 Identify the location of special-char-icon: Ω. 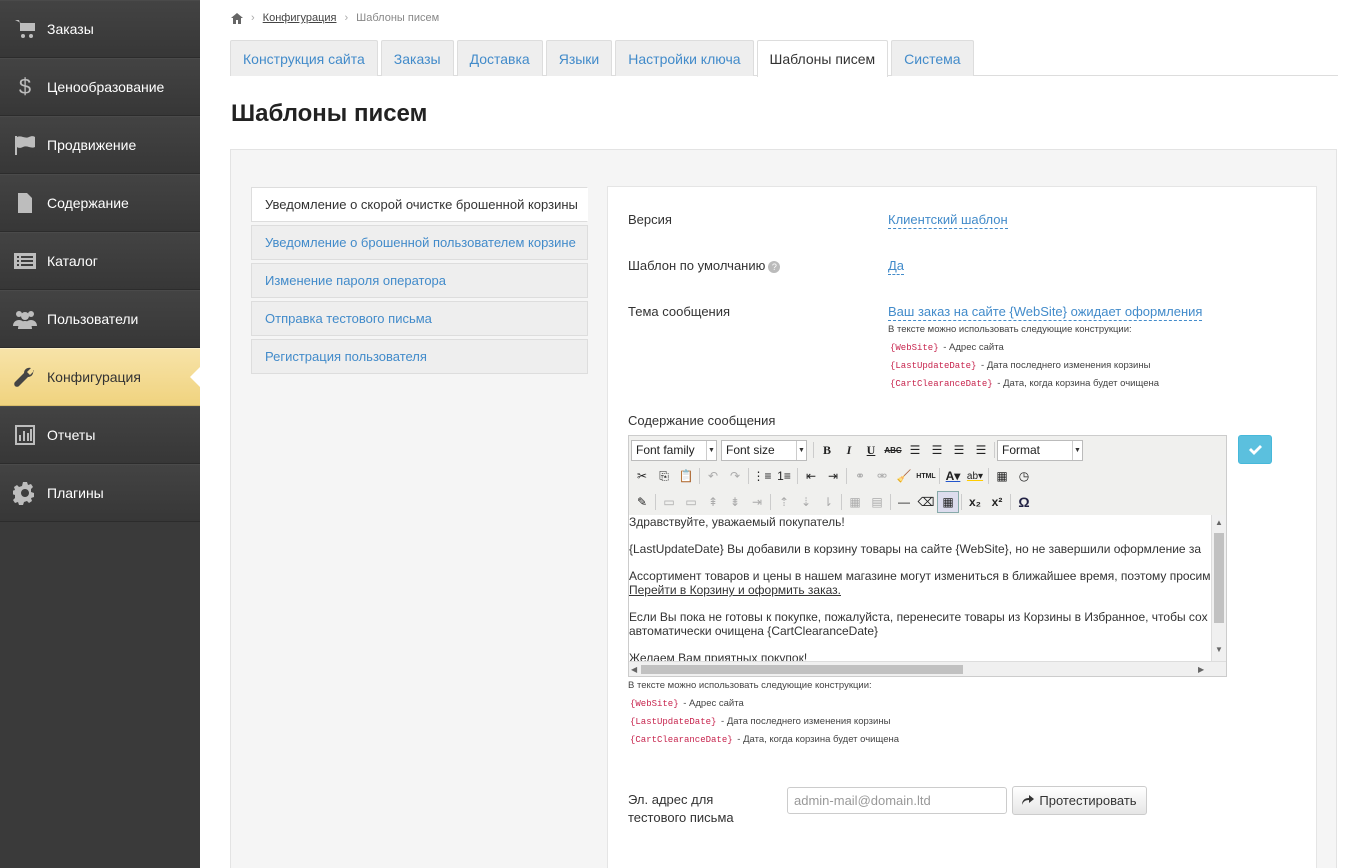
(1024, 502).